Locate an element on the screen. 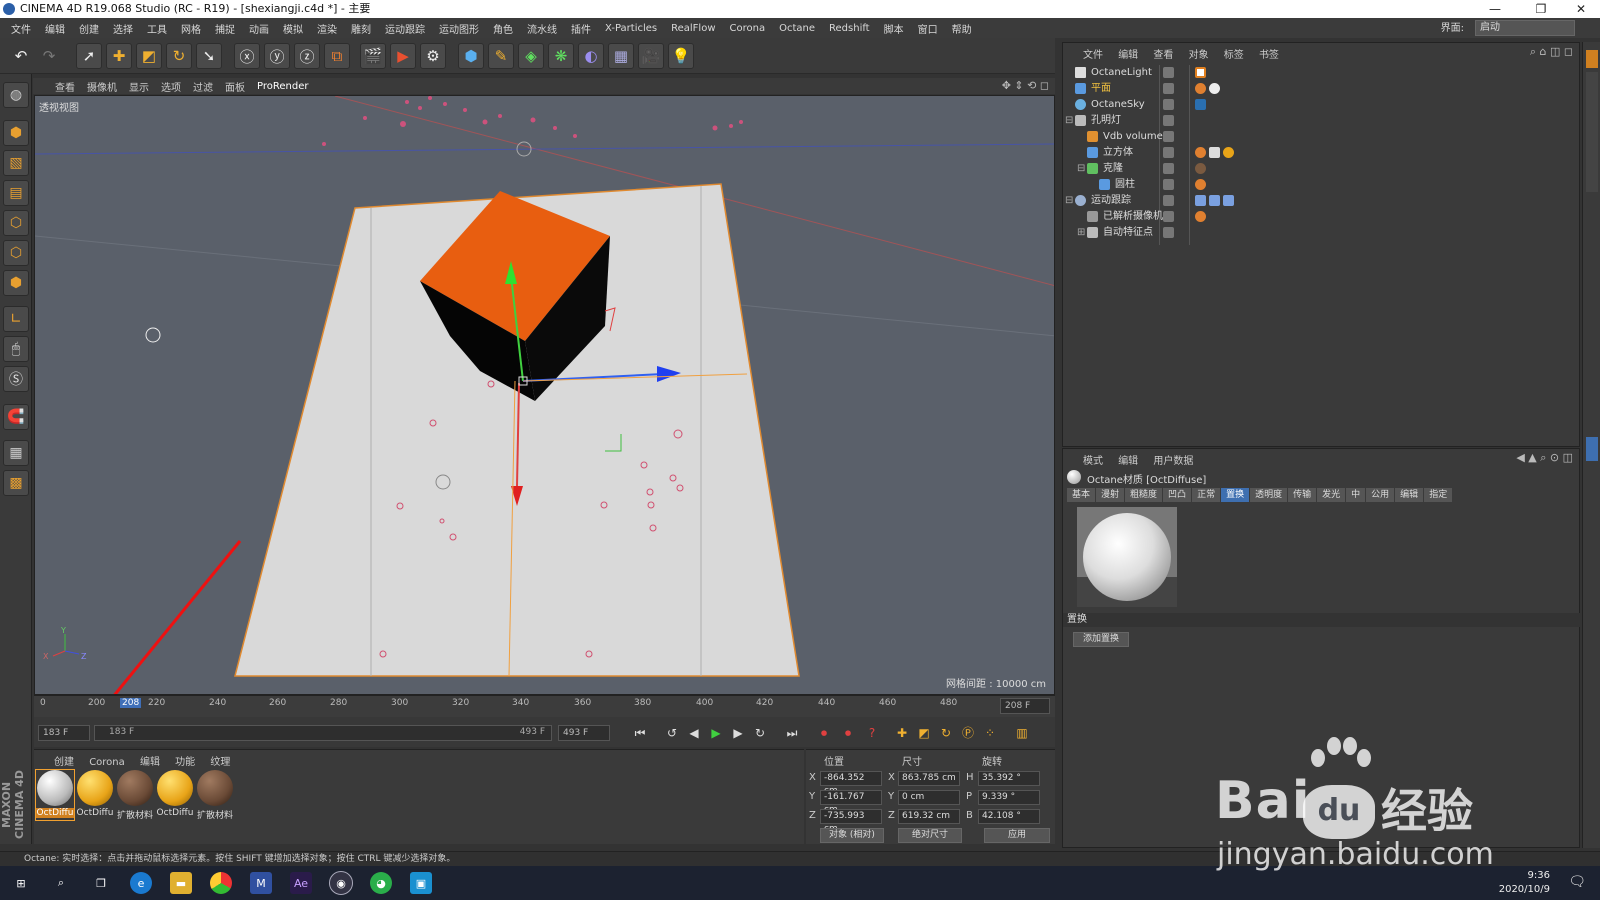 The image size is (1600, 900). uv-mode-icon: ∟ is located at coordinates (16, 319).